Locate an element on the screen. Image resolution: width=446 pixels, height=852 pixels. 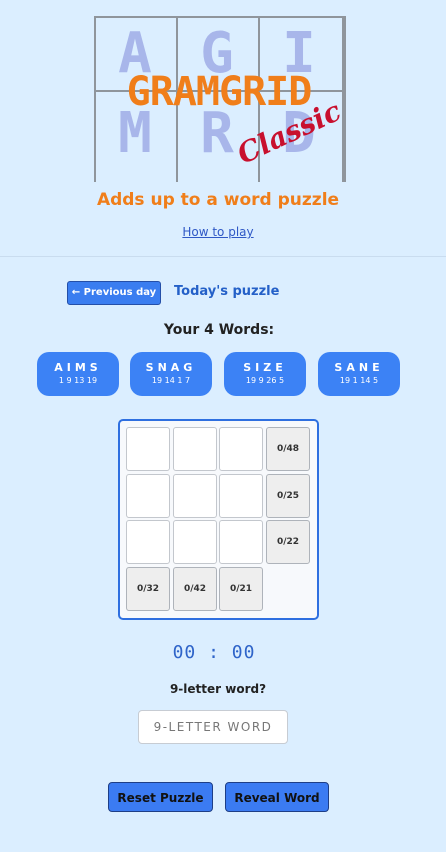
word-chip: SIZE 19 9 26 5 is located at coordinates (265, 374).